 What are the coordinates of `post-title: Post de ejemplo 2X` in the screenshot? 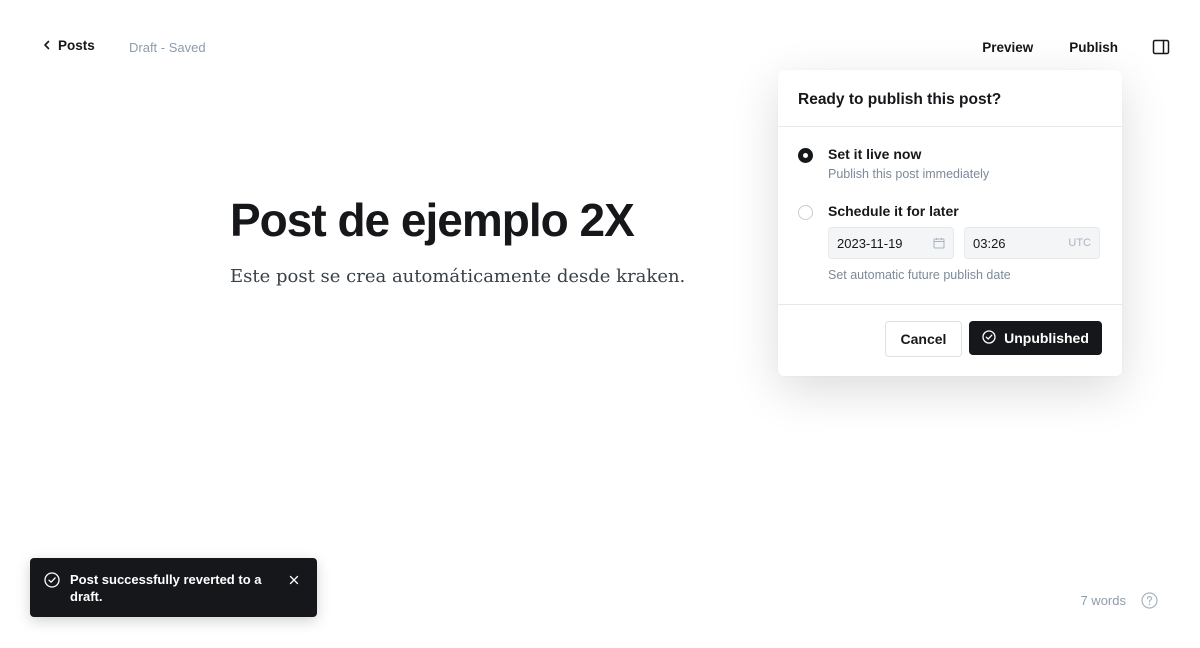 It's located at (432, 220).